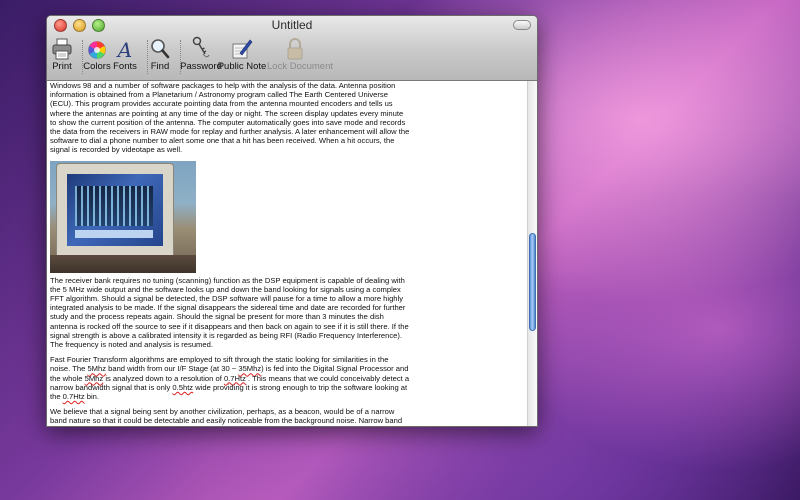 The width and height of the screenshot is (800, 500). Describe the element at coordinates (172, 369) in the screenshot. I see `text-run: band width from our I/F Stage (at 30 ~` at that location.